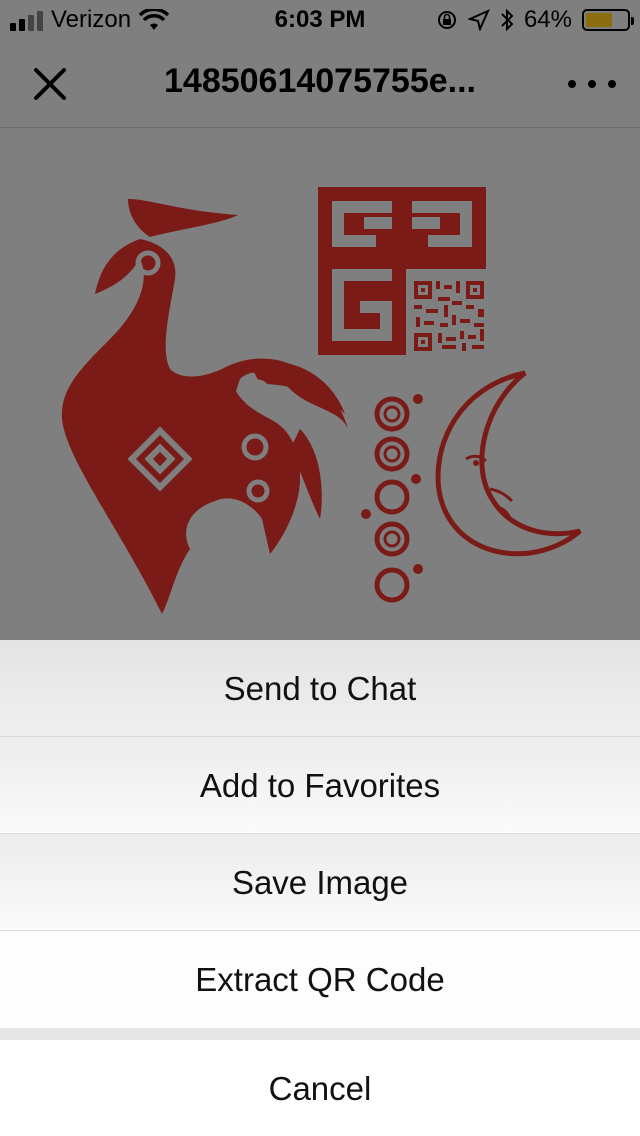 The image size is (640, 1136). What do you see at coordinates (320, 20) in the screenshot?
I see `status-bar: Verizon 6:03 PM 64%` at bounding box center [320, 20].